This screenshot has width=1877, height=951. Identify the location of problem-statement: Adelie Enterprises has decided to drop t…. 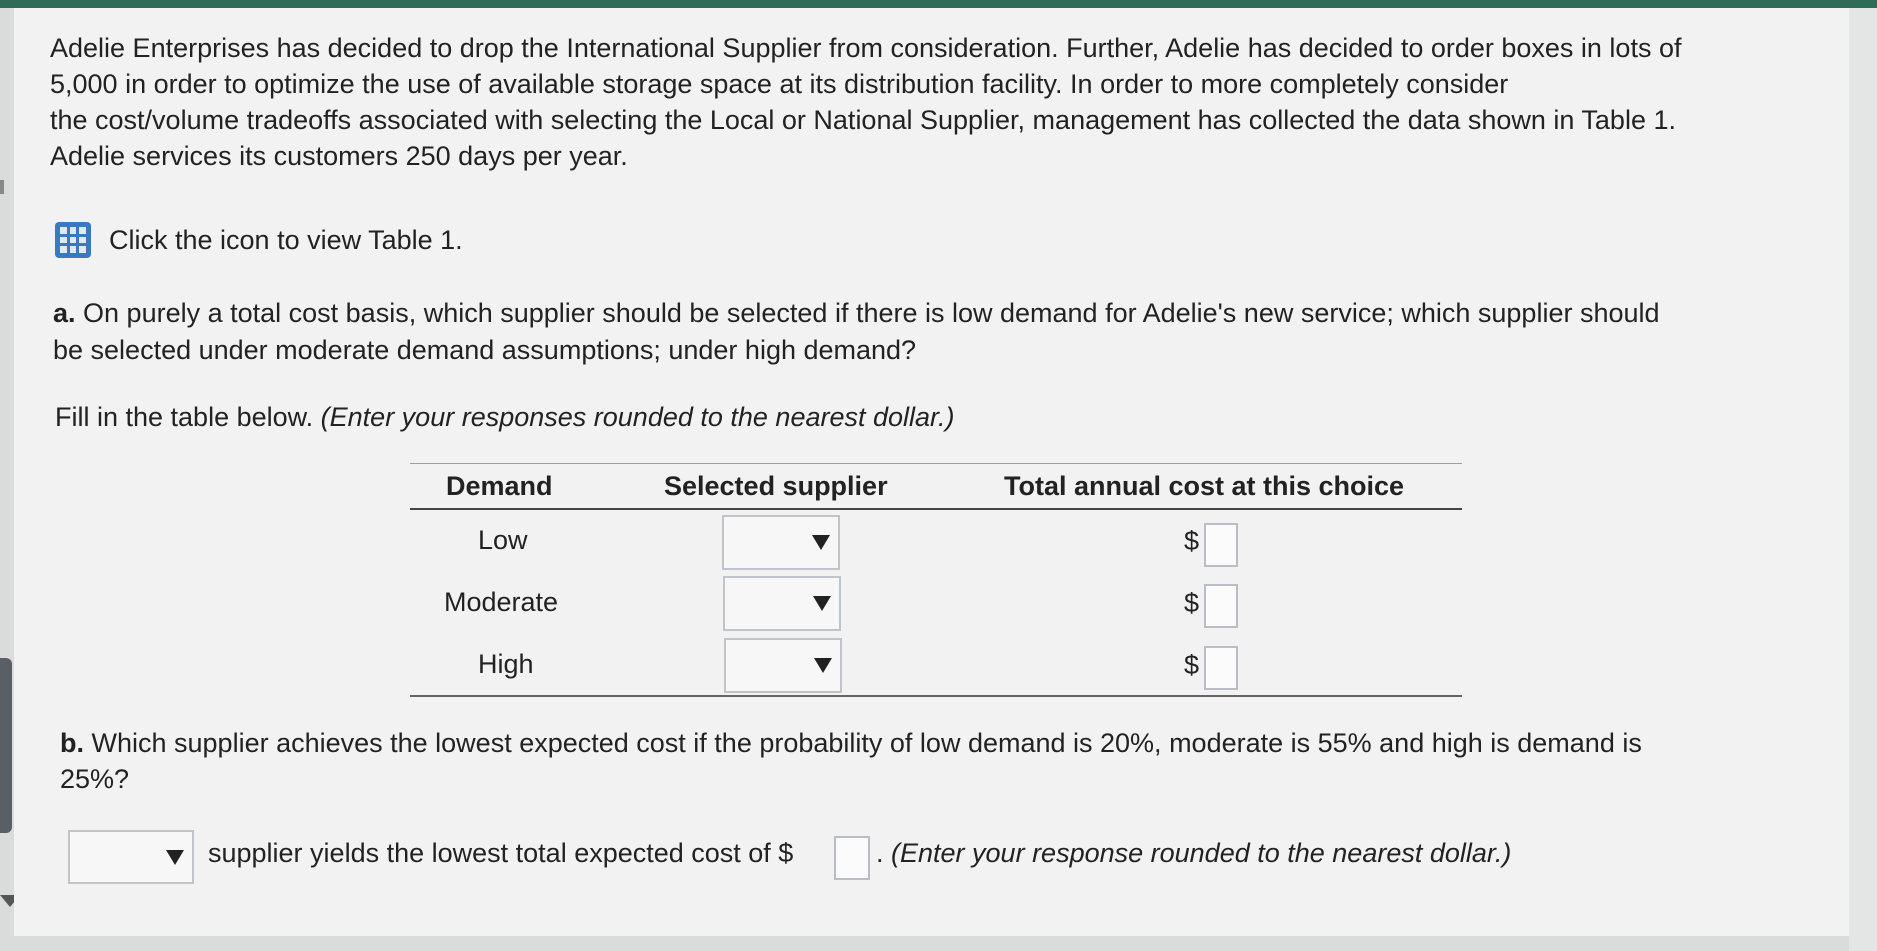
(945, 102).